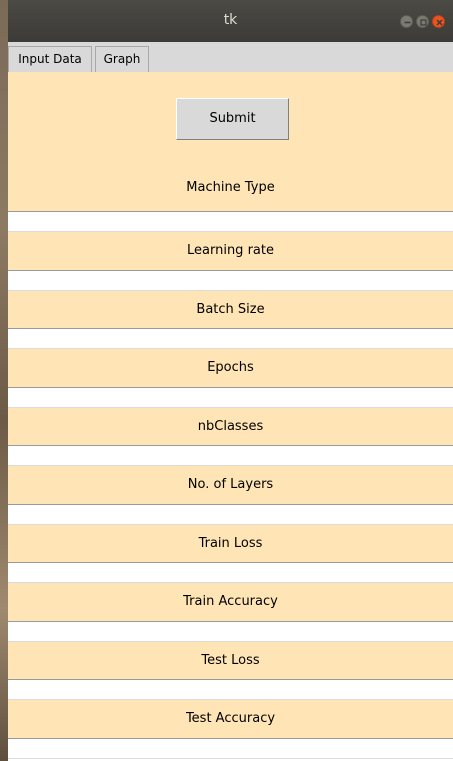 The height and width of the screenshot is (761, 453). Describe the element at coordinates (230, 485) in the screenshot. I see `no-of-layers-label: No. of Layers` at that location.